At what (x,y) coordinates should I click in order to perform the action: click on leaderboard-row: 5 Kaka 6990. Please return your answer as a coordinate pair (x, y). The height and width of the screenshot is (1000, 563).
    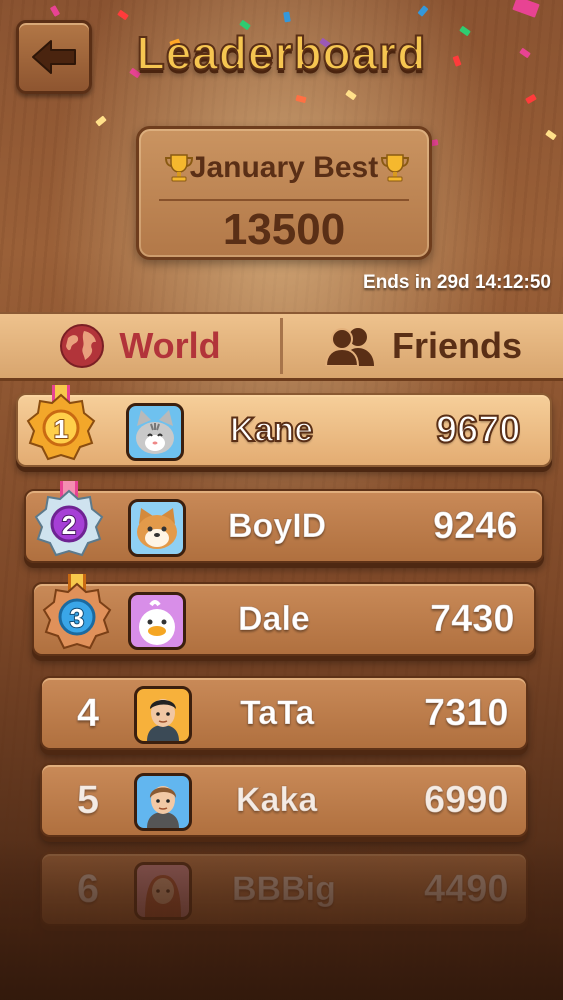
    Looking at the image, I should click on (284, 800).